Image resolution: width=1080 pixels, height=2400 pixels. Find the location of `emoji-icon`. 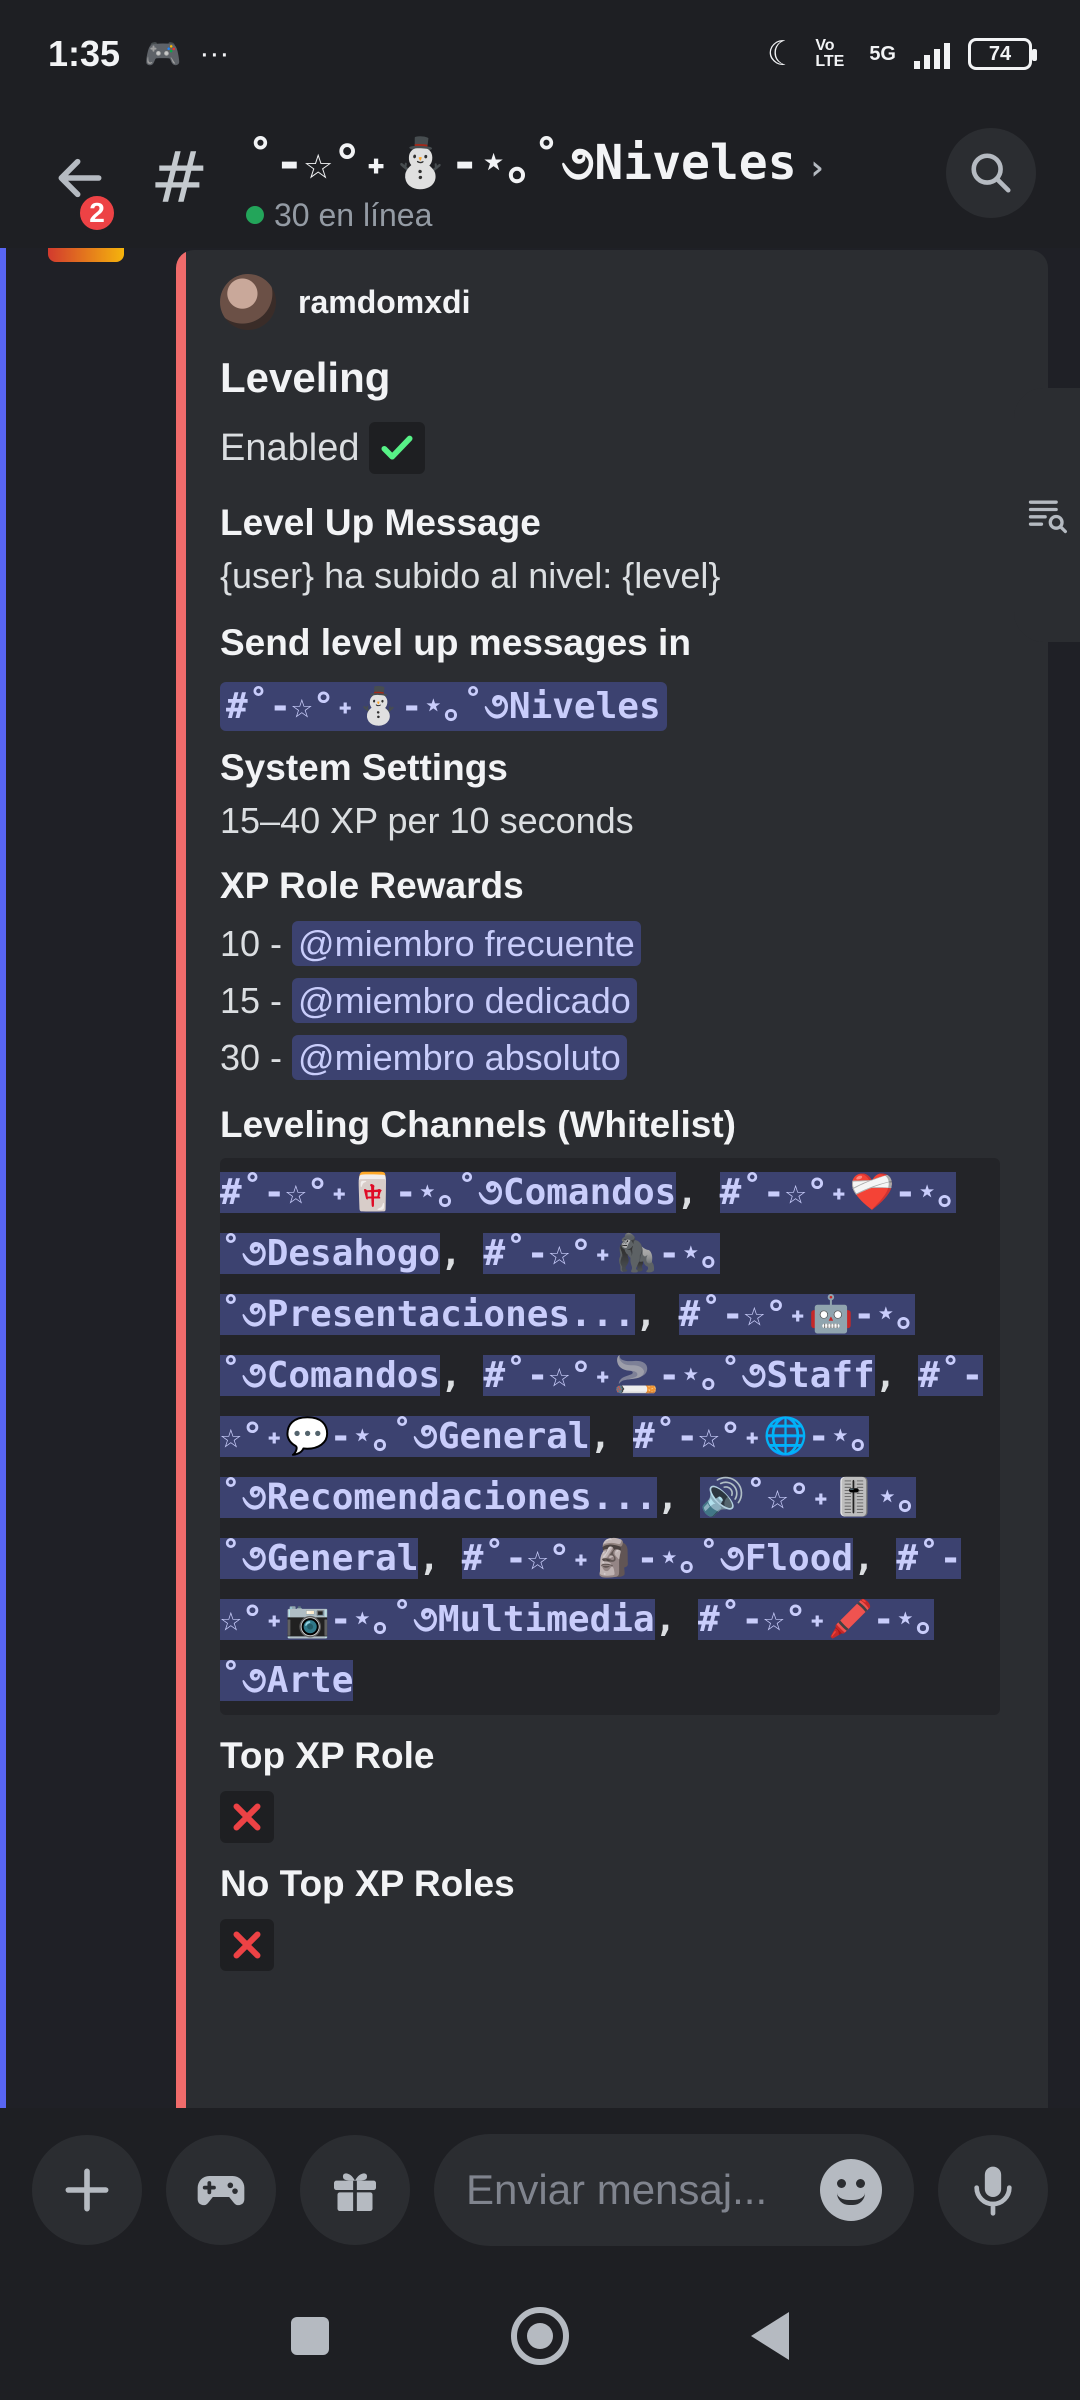

emoji-icon is located at coordinates (851, 2190).